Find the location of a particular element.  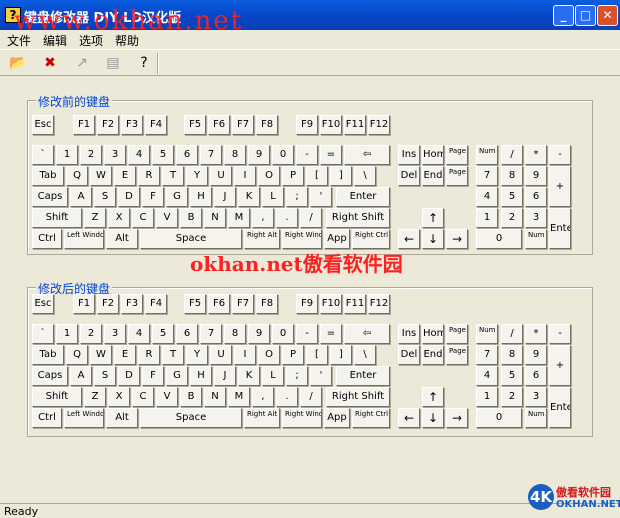

after-key-up: ↑ is located at coordinates (433, 397).